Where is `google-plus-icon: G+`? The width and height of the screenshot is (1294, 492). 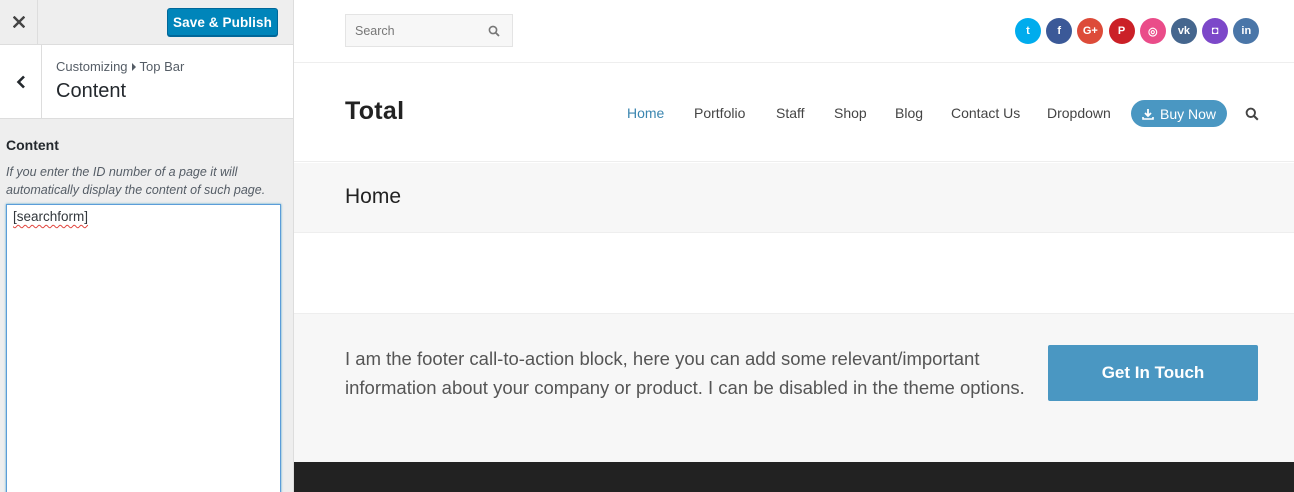
google-plus-icon: G+ is located at coordinates (1090, 31).